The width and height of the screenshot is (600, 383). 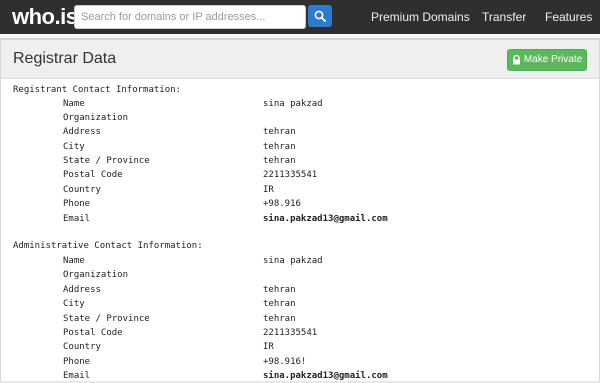 I want to click on registrant-heading: Registrant Contact Information:, so click(x=97, y=90).